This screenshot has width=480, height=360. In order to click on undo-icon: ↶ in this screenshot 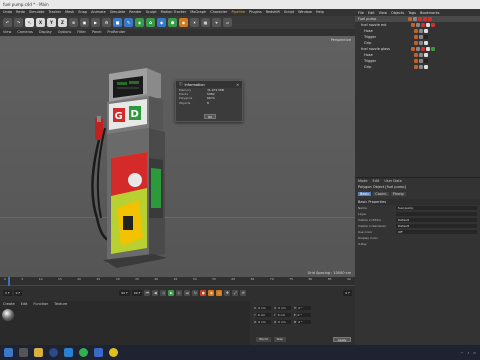, I will do `click(7, 22)`.